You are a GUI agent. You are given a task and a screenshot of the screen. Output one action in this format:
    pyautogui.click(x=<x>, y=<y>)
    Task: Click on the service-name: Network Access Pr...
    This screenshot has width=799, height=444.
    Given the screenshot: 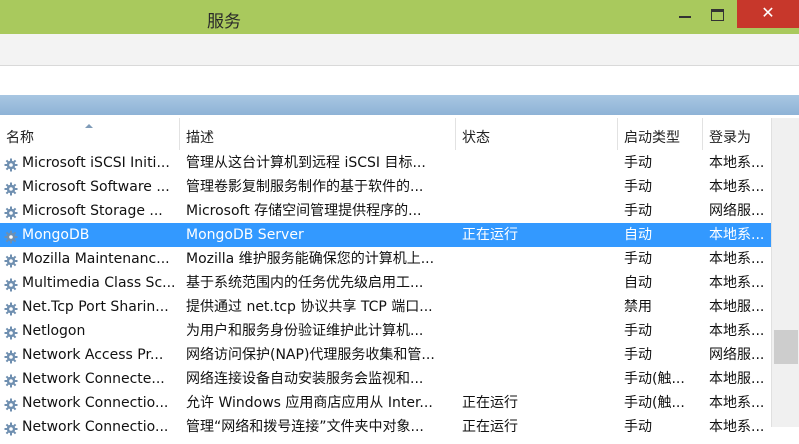 What is the action you would take?
    pyautogui.click(x=93, y=355)
    